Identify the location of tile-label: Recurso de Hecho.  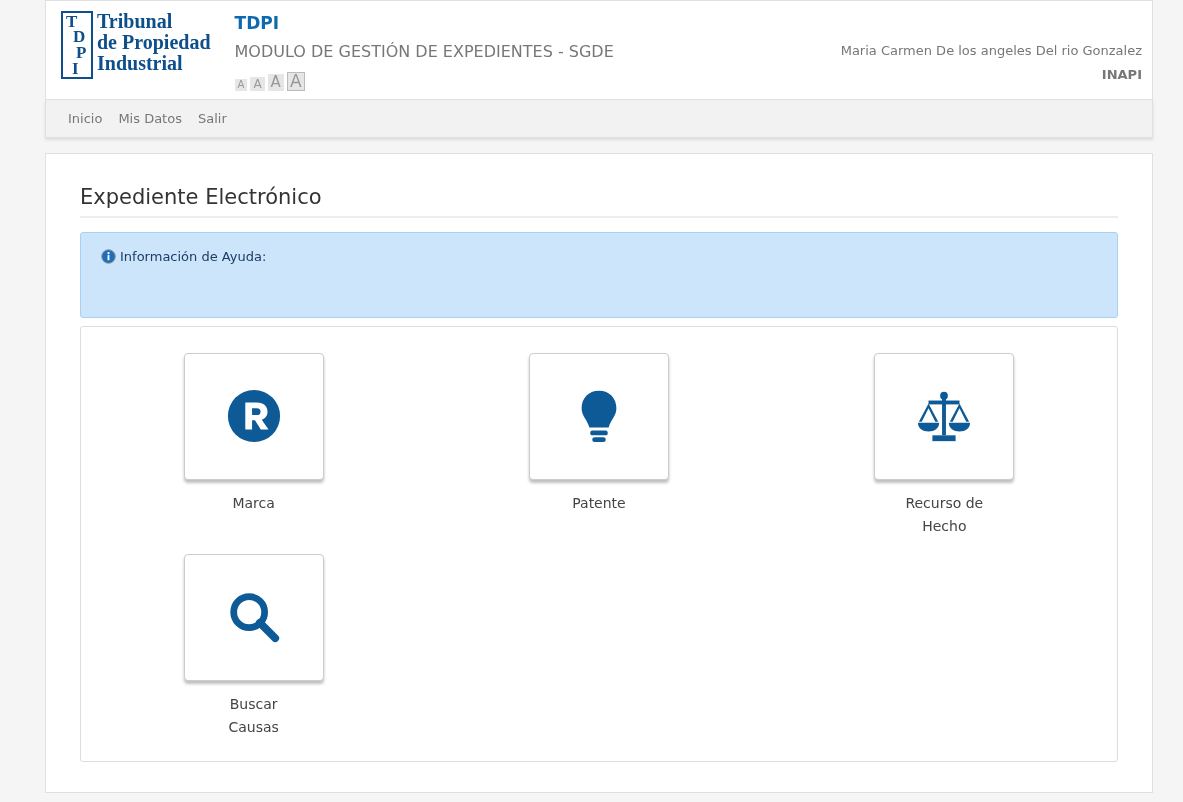
(944, 514).